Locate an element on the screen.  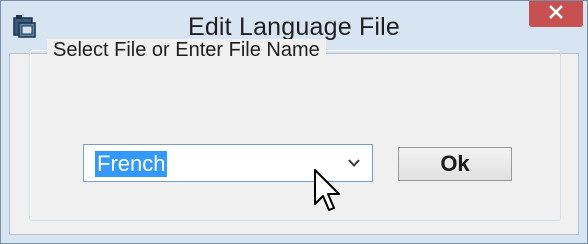
chevron-down-icon is located at coordinates (354, 163).